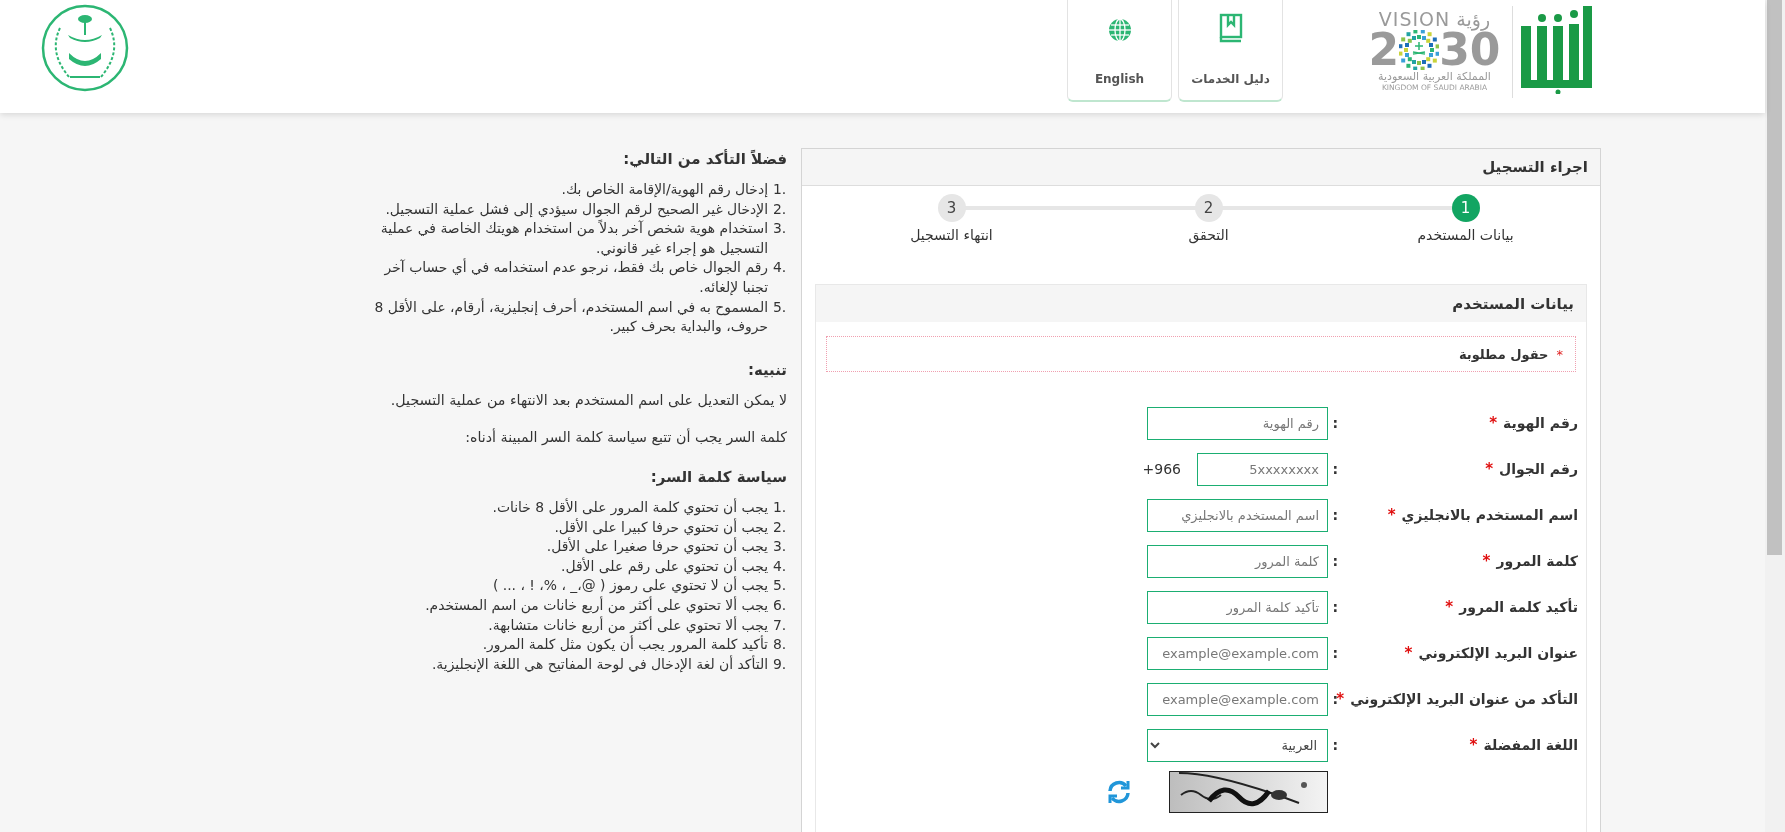  I want to click on list-item-text: تأكيد كلمة المرور يجب أن يكون مثل كلمة المرور., so click(625, 645).